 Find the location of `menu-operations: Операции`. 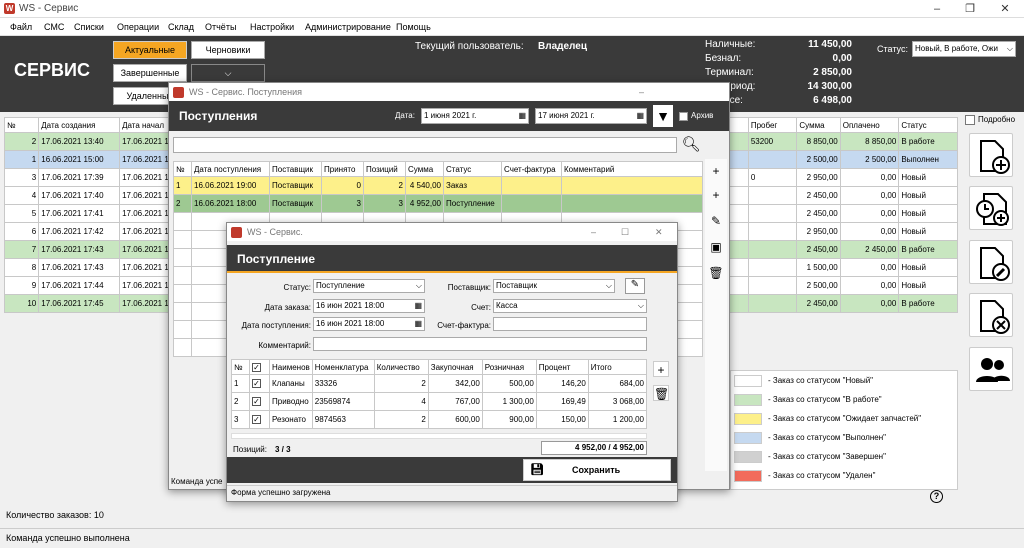

menu-operations: Операции is located at coordinates (138, 27).